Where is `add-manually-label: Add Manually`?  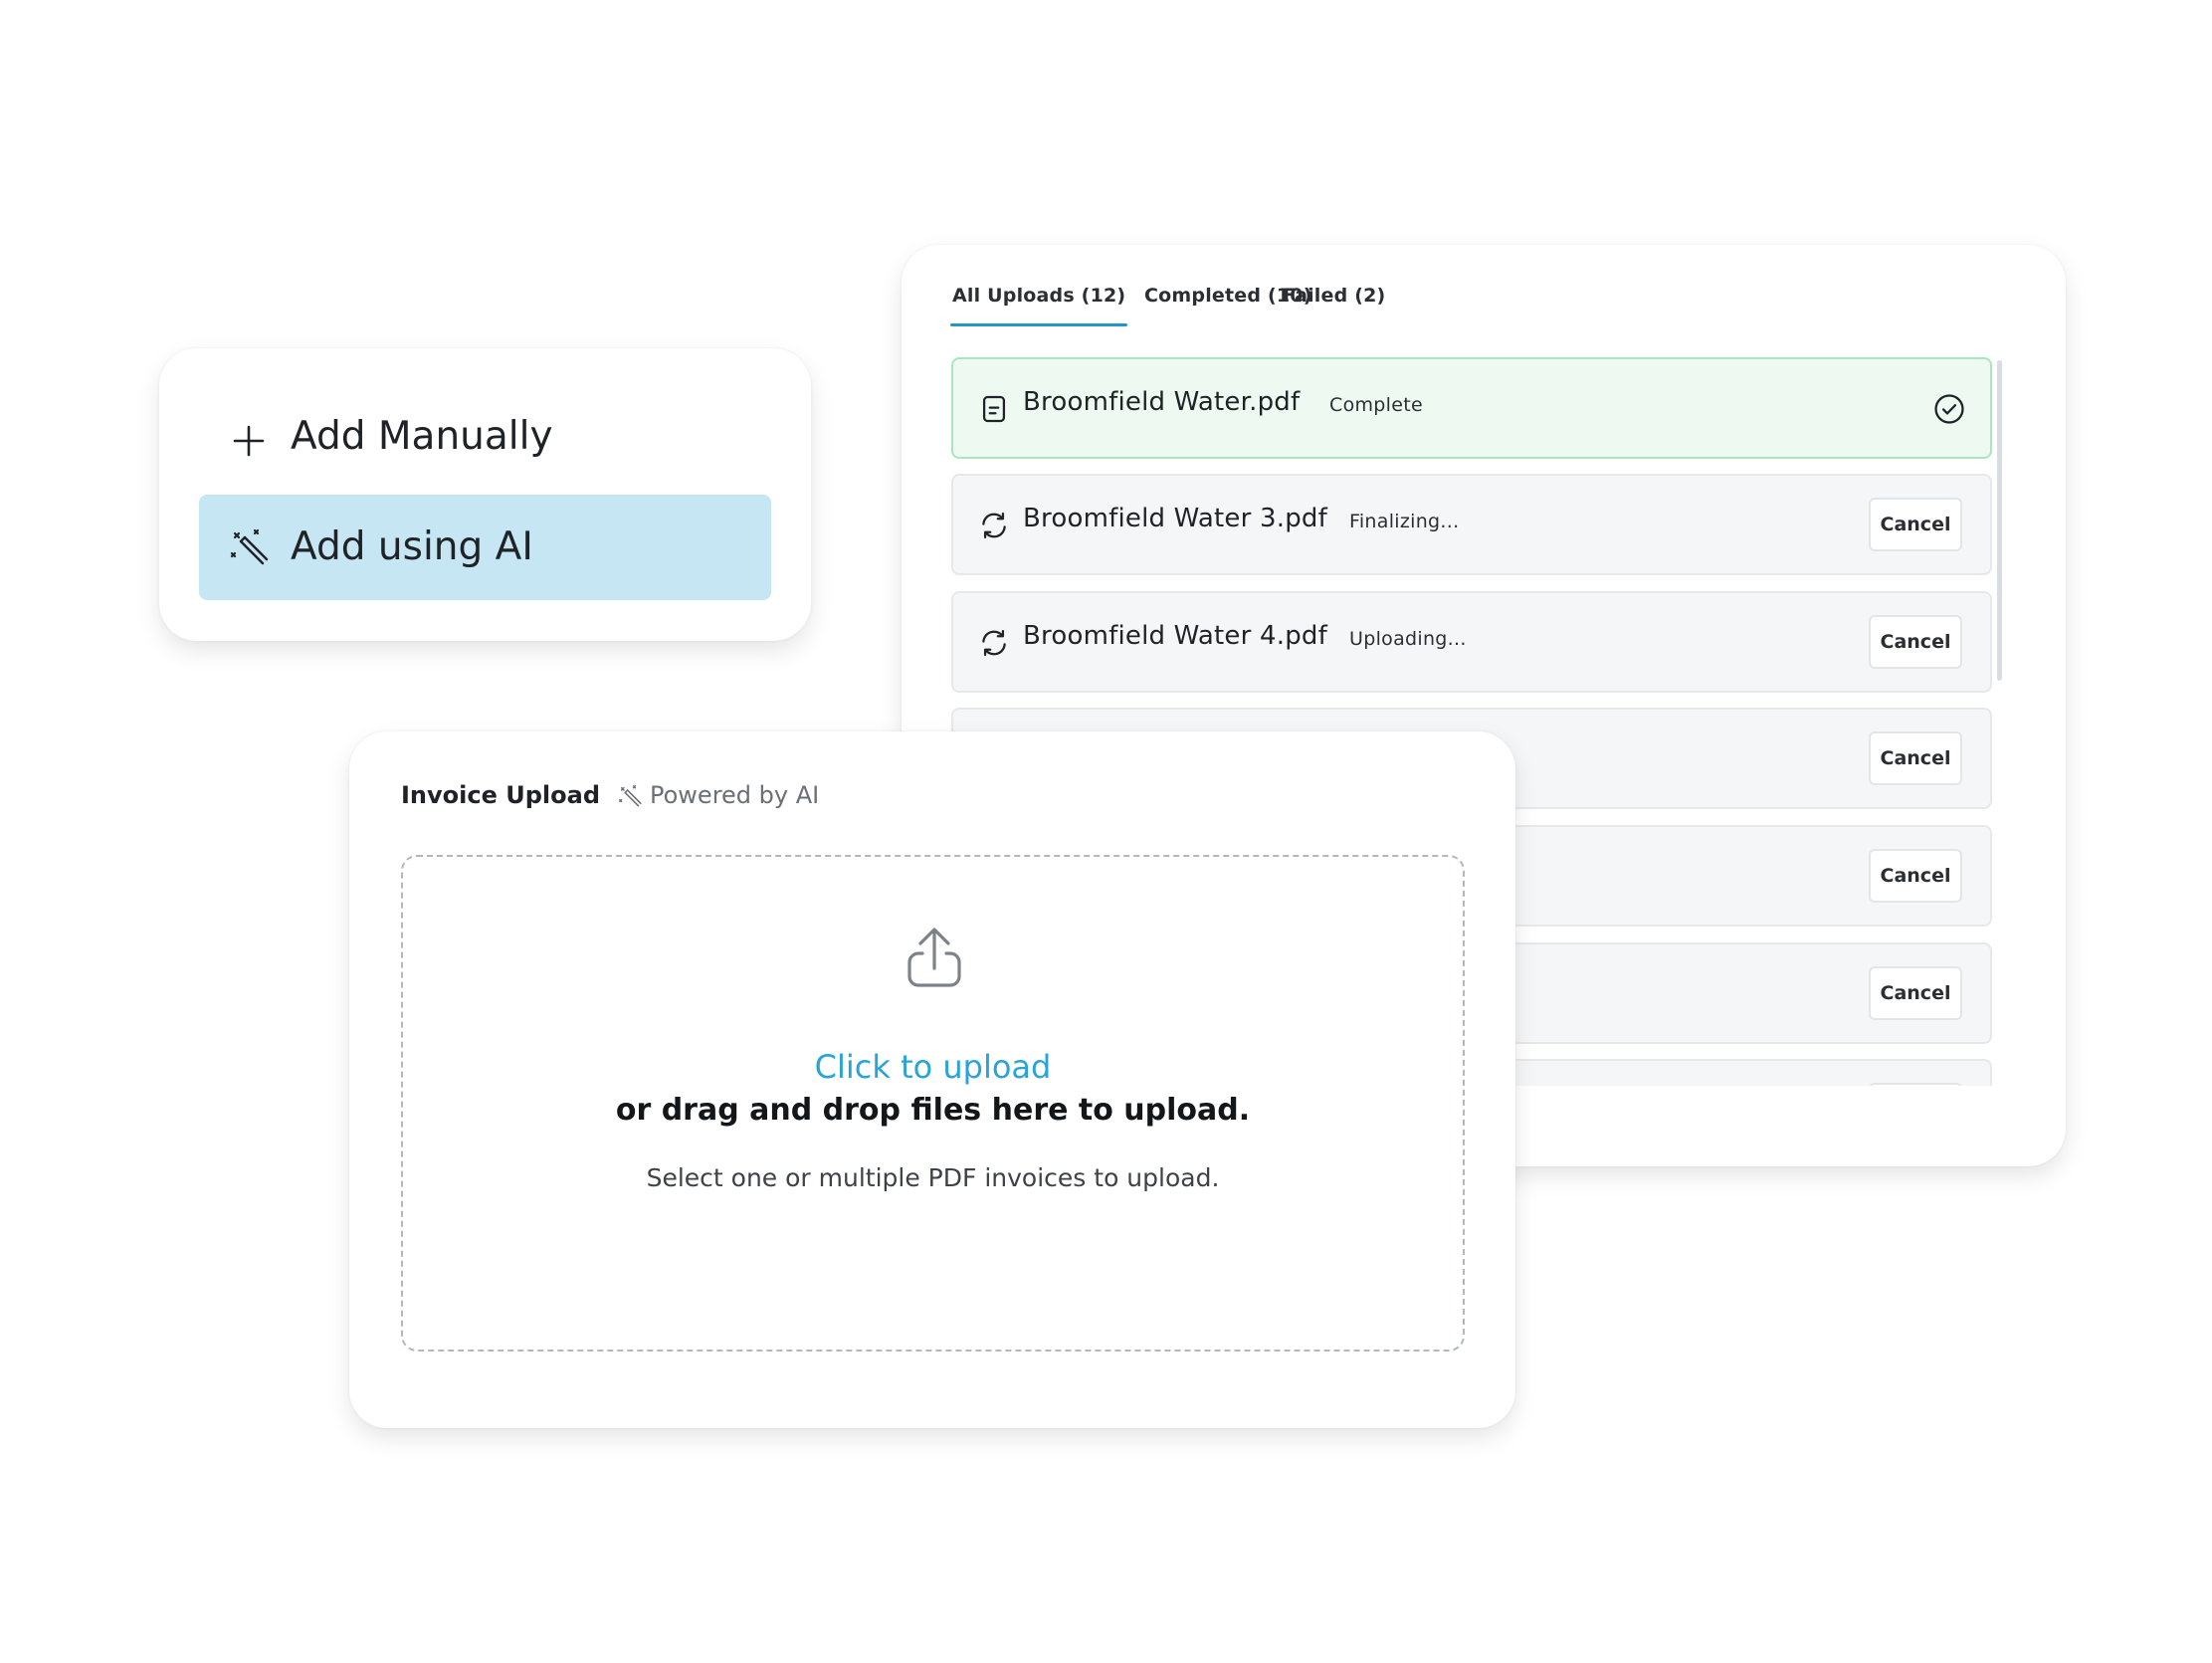
add-manually-label: Add Manually is located at coordinates (422, 436).